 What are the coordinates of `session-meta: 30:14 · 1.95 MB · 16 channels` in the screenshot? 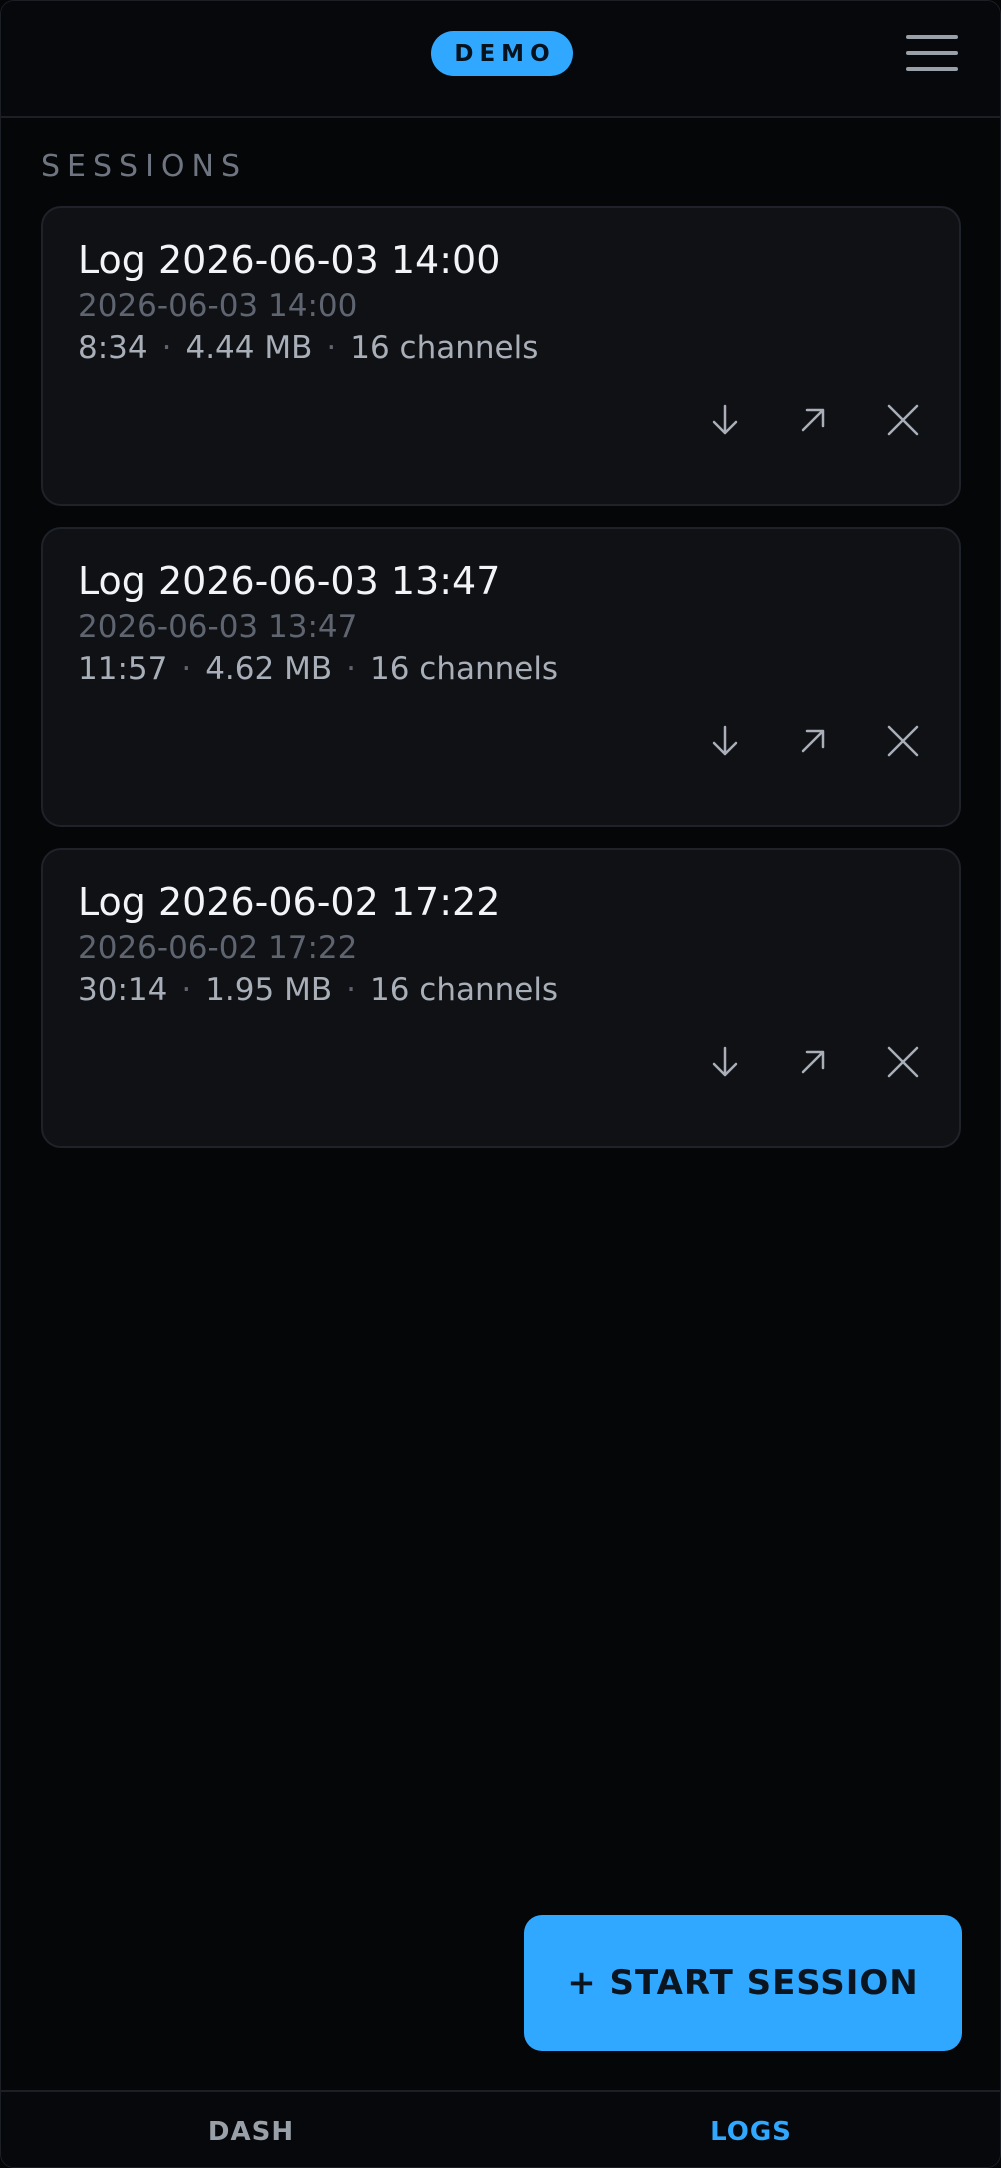 It's located at (318, 990).